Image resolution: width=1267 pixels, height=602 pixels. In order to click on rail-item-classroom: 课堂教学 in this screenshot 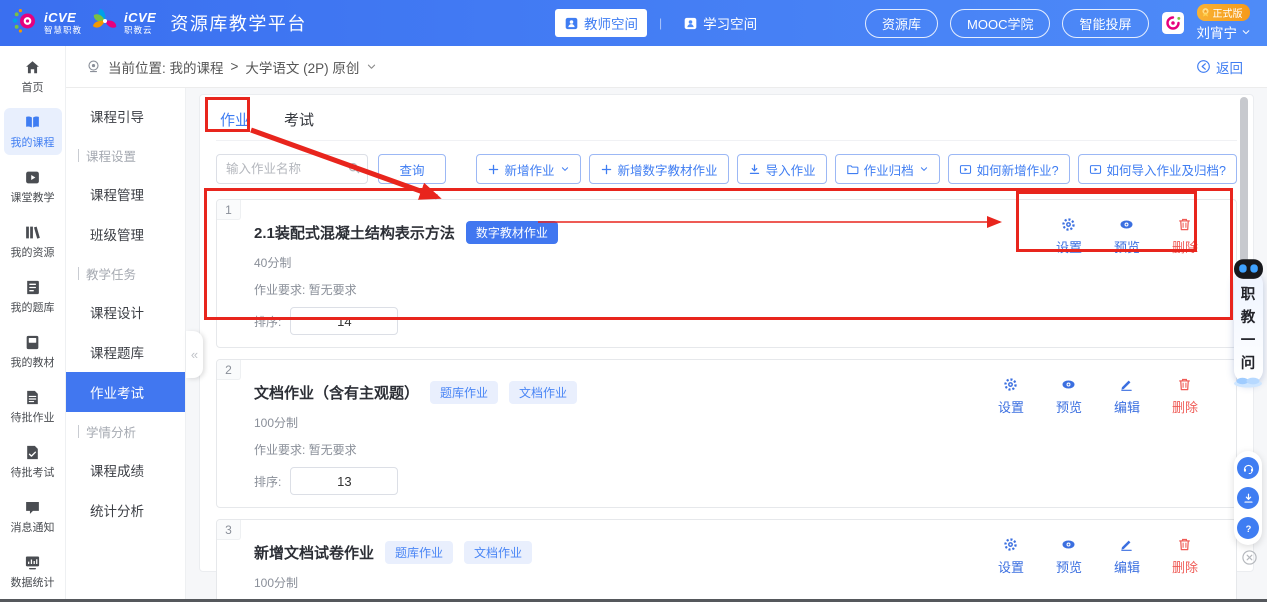, I will do `click(33, 186)`.